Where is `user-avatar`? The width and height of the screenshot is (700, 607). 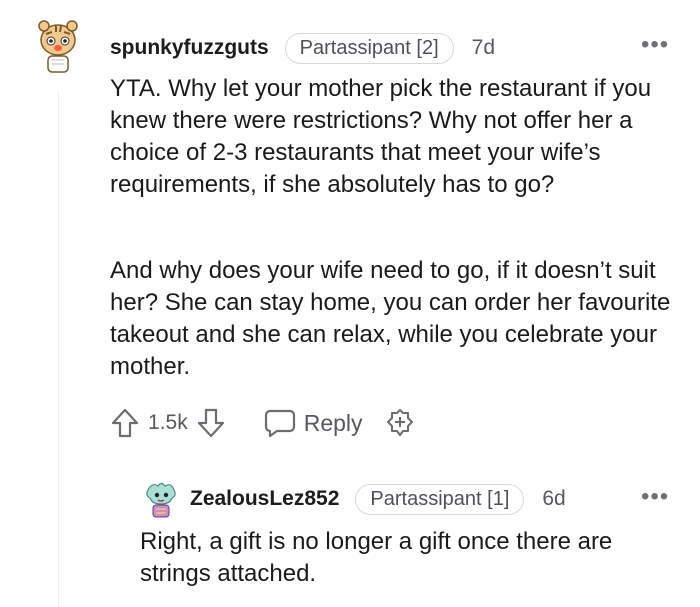 user-avatar is located at coordinates (58, 45).